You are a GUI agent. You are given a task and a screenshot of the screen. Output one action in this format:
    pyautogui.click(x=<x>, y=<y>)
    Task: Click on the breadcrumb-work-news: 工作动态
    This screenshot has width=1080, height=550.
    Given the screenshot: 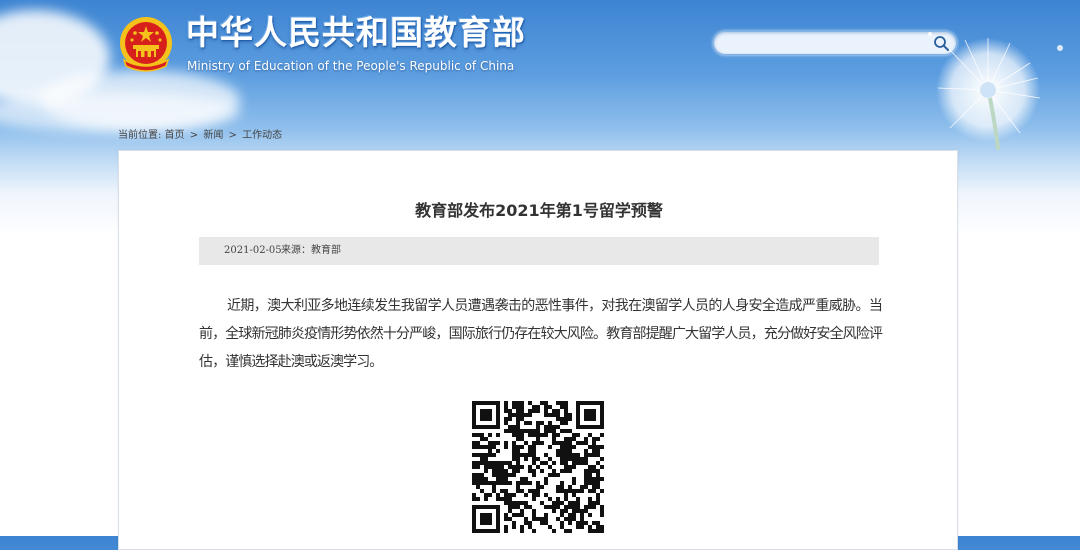 What is the action you would take?
    pyautogui.click(x=262, y=135)
    